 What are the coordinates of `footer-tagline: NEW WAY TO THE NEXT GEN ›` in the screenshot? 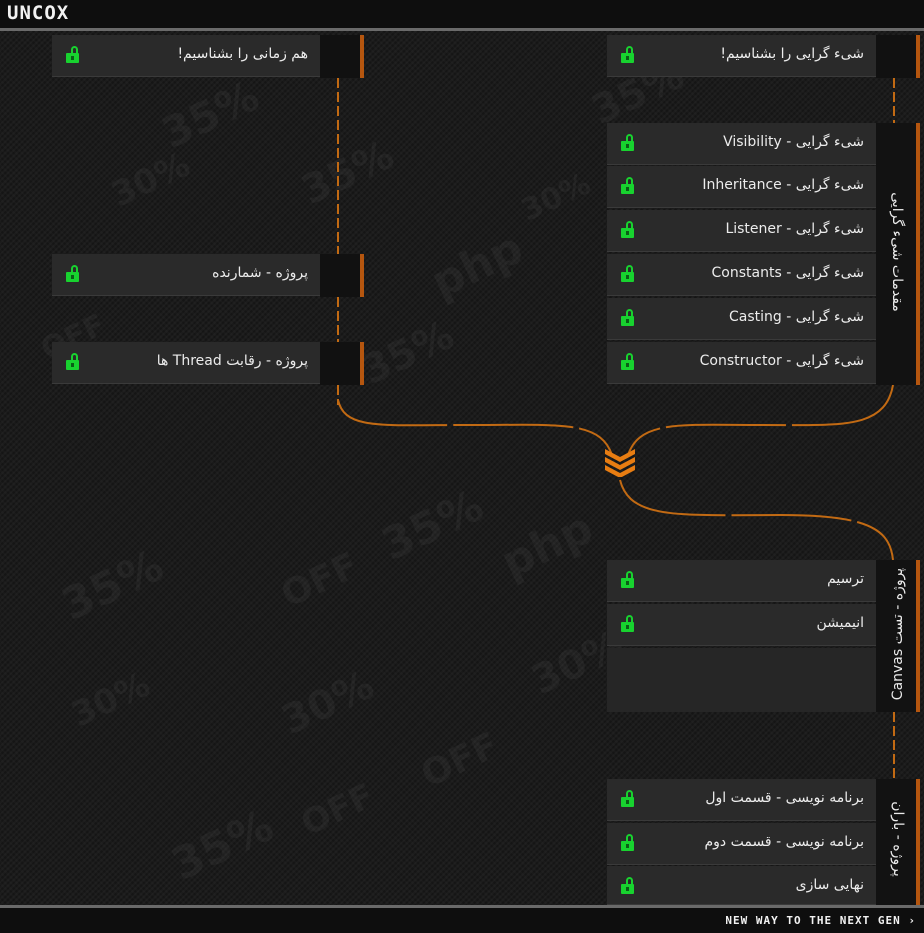 It's located at (820, 920).